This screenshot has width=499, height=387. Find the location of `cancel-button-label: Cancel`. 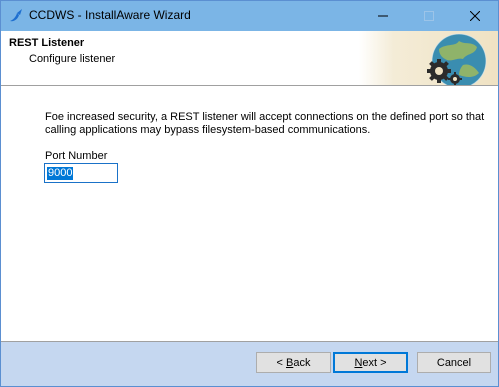

cancel-button-label: Cancel is located at coordinates (454, 362).